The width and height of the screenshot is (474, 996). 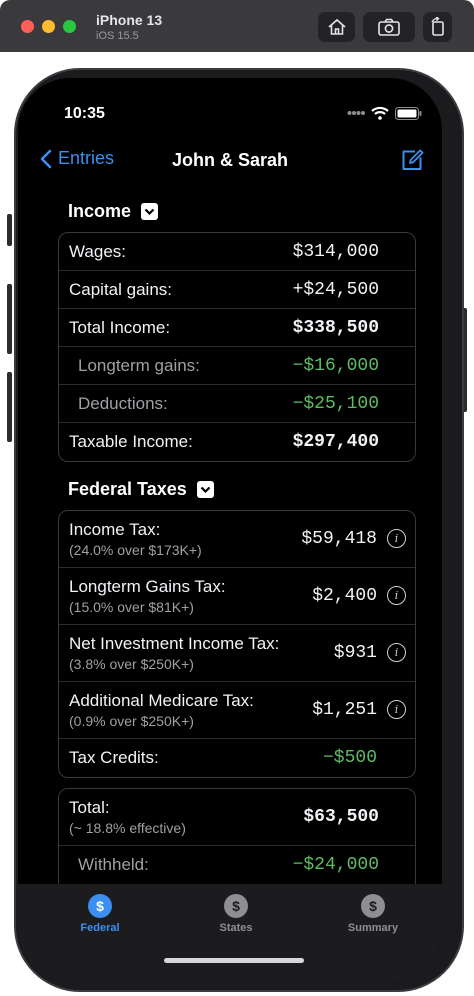 What do you see at coordinates (335, 442) in the screenshot?
I see `row-value: $297,400` at bounding box center [335, 442].